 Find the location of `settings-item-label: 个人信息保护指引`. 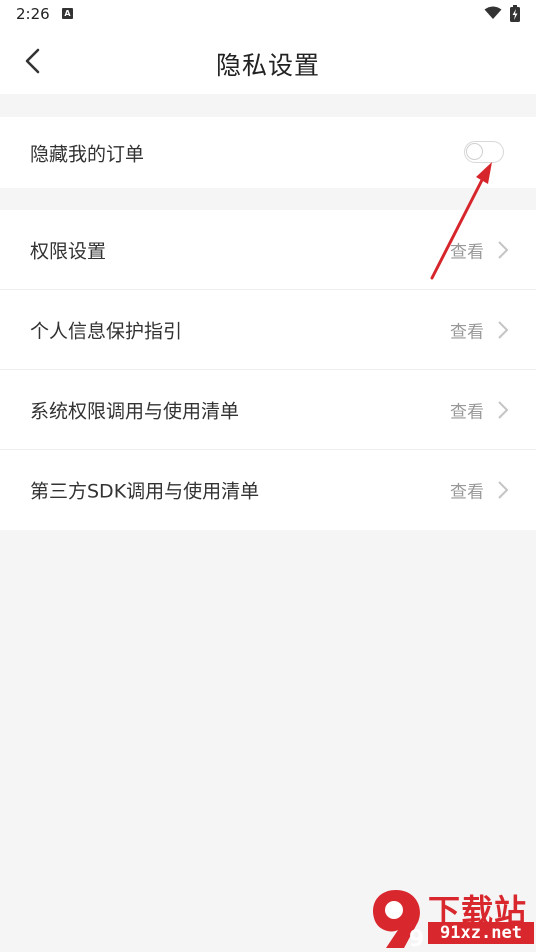

settings-item-label: 个人信息保护指引 is located at coordinates (106, 331).